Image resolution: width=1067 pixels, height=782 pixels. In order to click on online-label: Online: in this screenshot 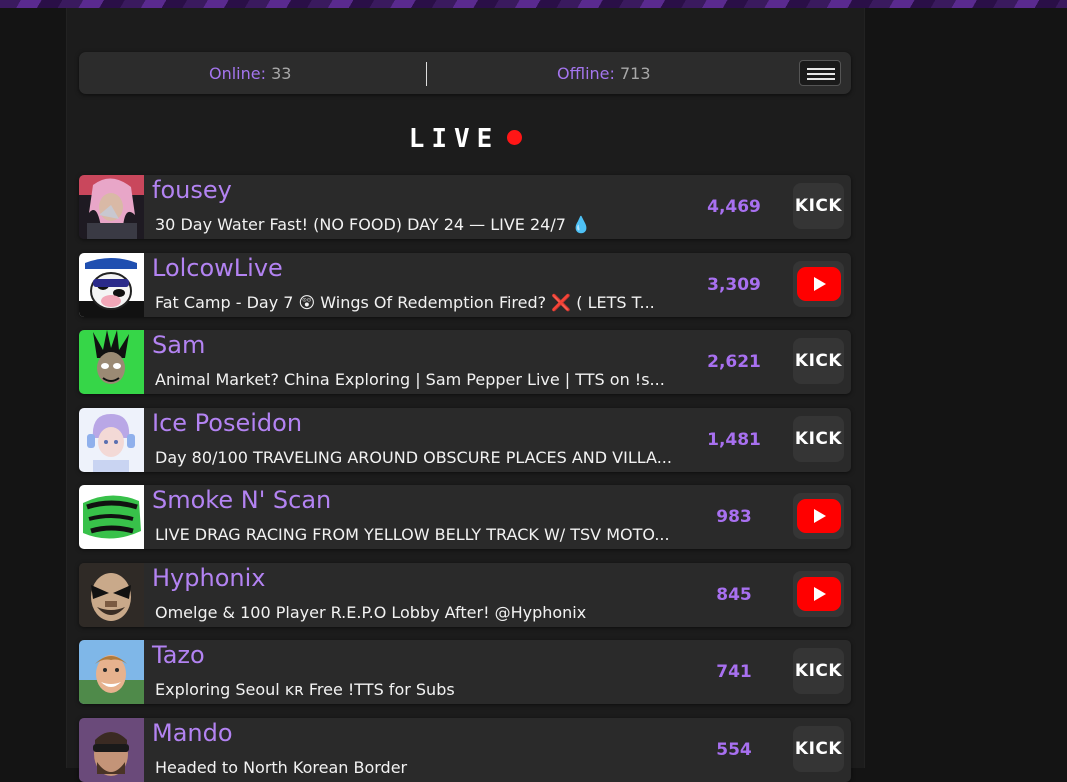, I will do `click(237, 73)`.